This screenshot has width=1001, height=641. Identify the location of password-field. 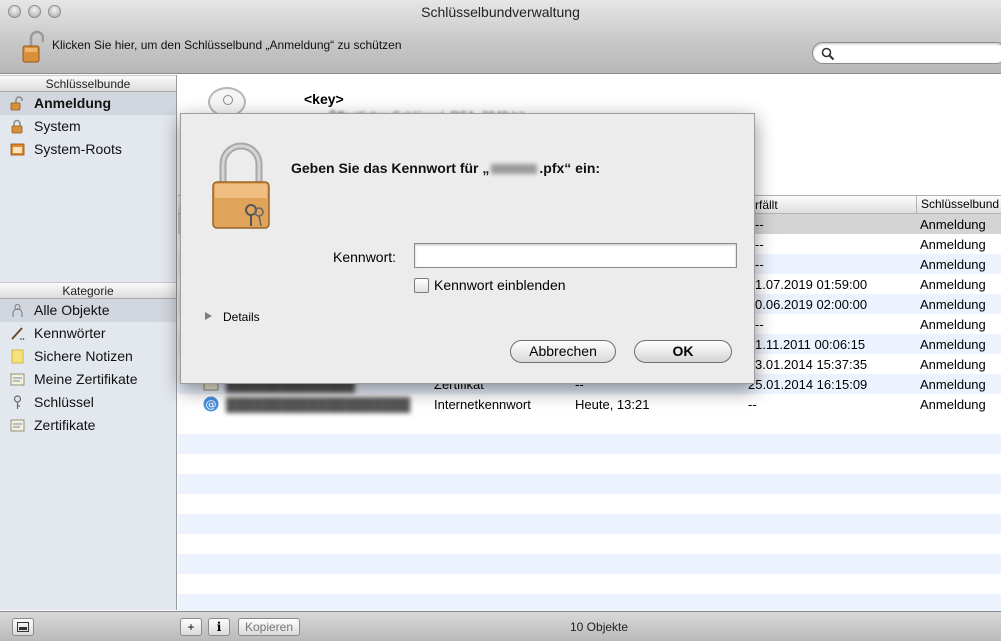
(575, 255).